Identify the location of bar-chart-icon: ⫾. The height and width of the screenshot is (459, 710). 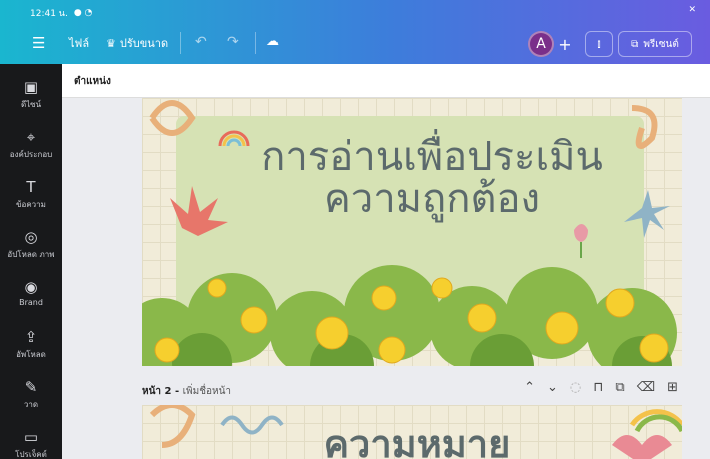
(599, 44).